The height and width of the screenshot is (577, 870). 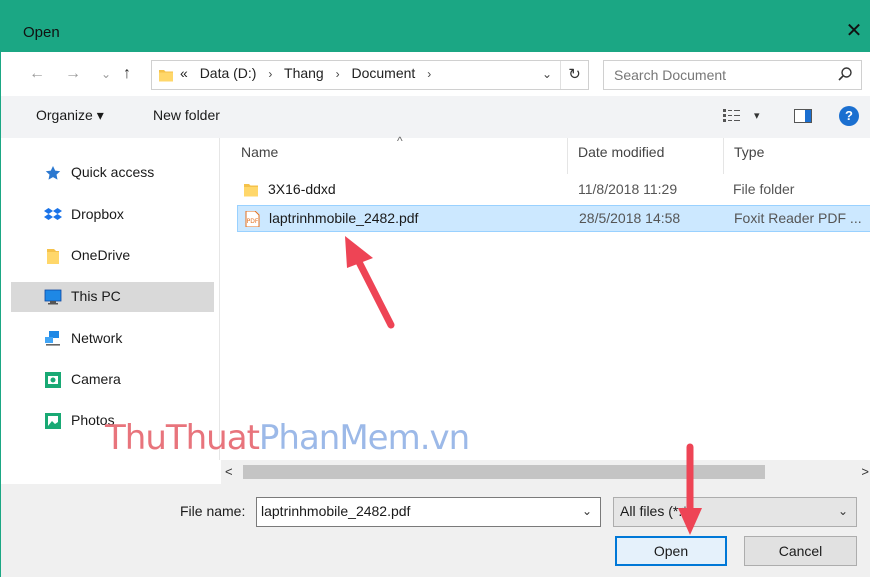 What do you see at coordinates (845, 74) in the screenshot?
I see `search-icon` at bounding box center [845, 74].